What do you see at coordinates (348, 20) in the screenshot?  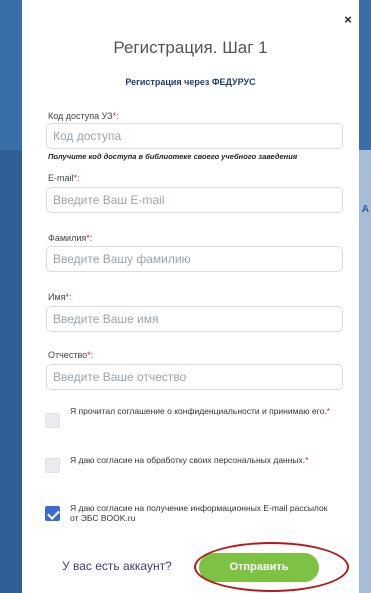 I see `close-button: ×` at bounding box center [348, 20].